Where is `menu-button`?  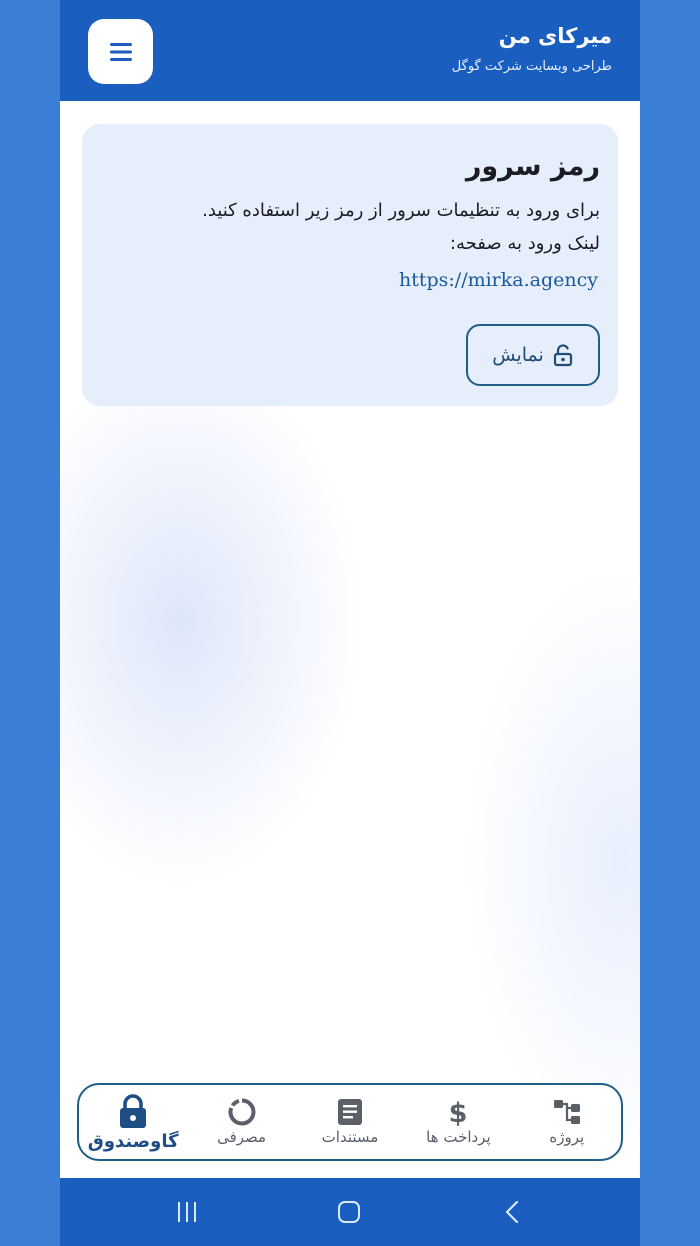 menu-button is located at coordinates (120, 51).